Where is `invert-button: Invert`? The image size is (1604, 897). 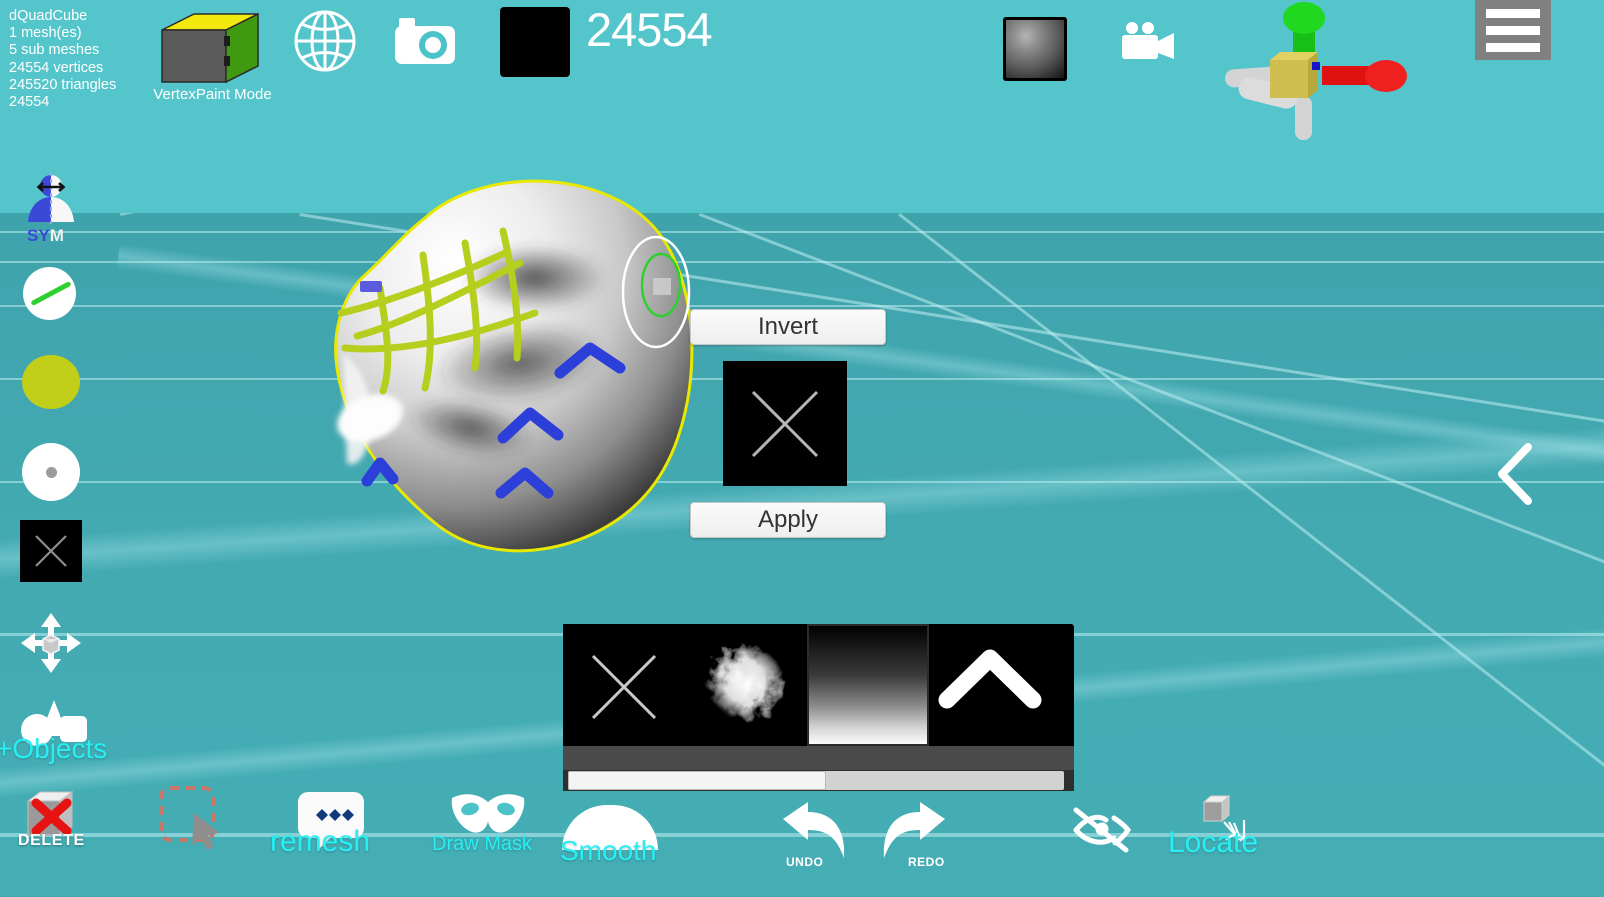
invert-button: Invert is located at coordinates (788, 327).